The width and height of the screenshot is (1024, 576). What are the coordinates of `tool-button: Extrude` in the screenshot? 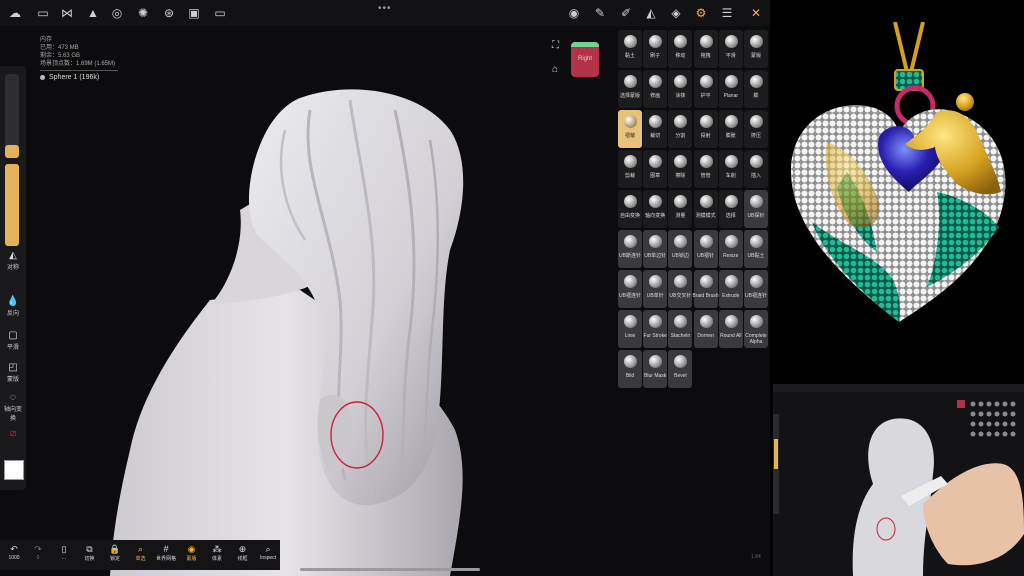 It's located at (730, 289).